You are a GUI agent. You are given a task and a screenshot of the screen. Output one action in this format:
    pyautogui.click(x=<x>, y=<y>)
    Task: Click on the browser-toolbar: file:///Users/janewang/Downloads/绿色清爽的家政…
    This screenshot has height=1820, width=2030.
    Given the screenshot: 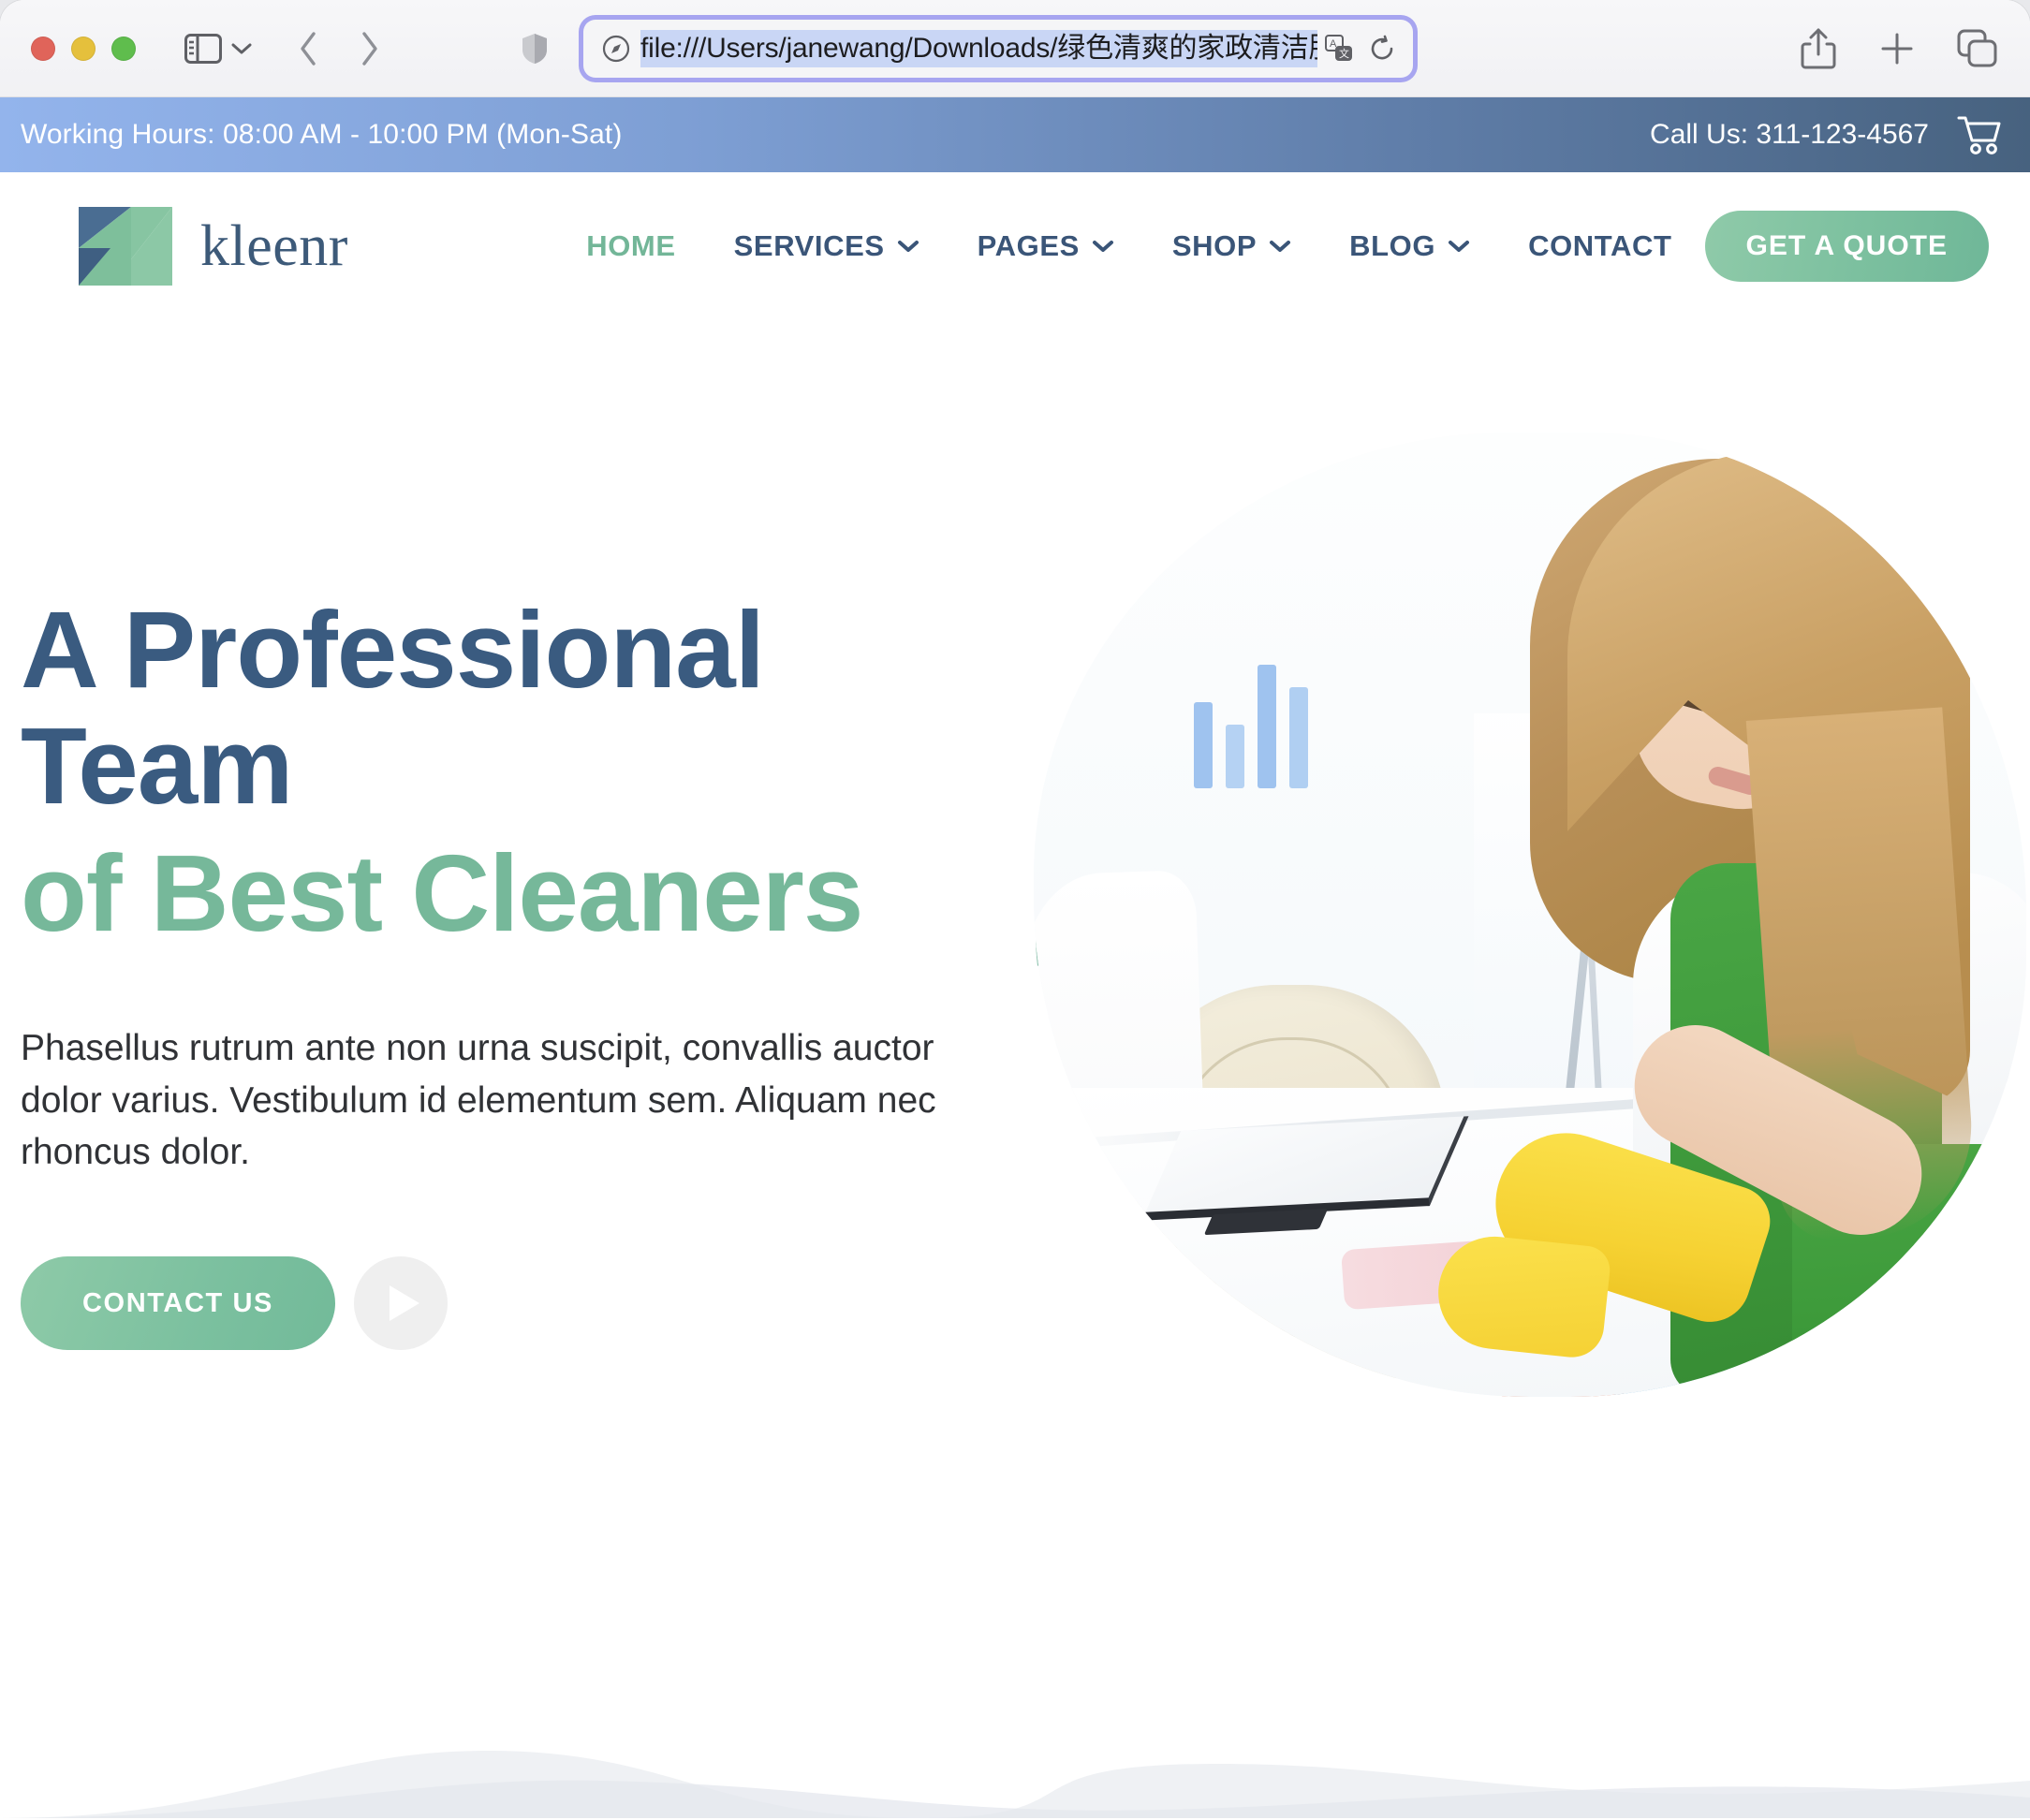 What is the action you would take?
    pyautogui.click(x=1015, y=48)
    